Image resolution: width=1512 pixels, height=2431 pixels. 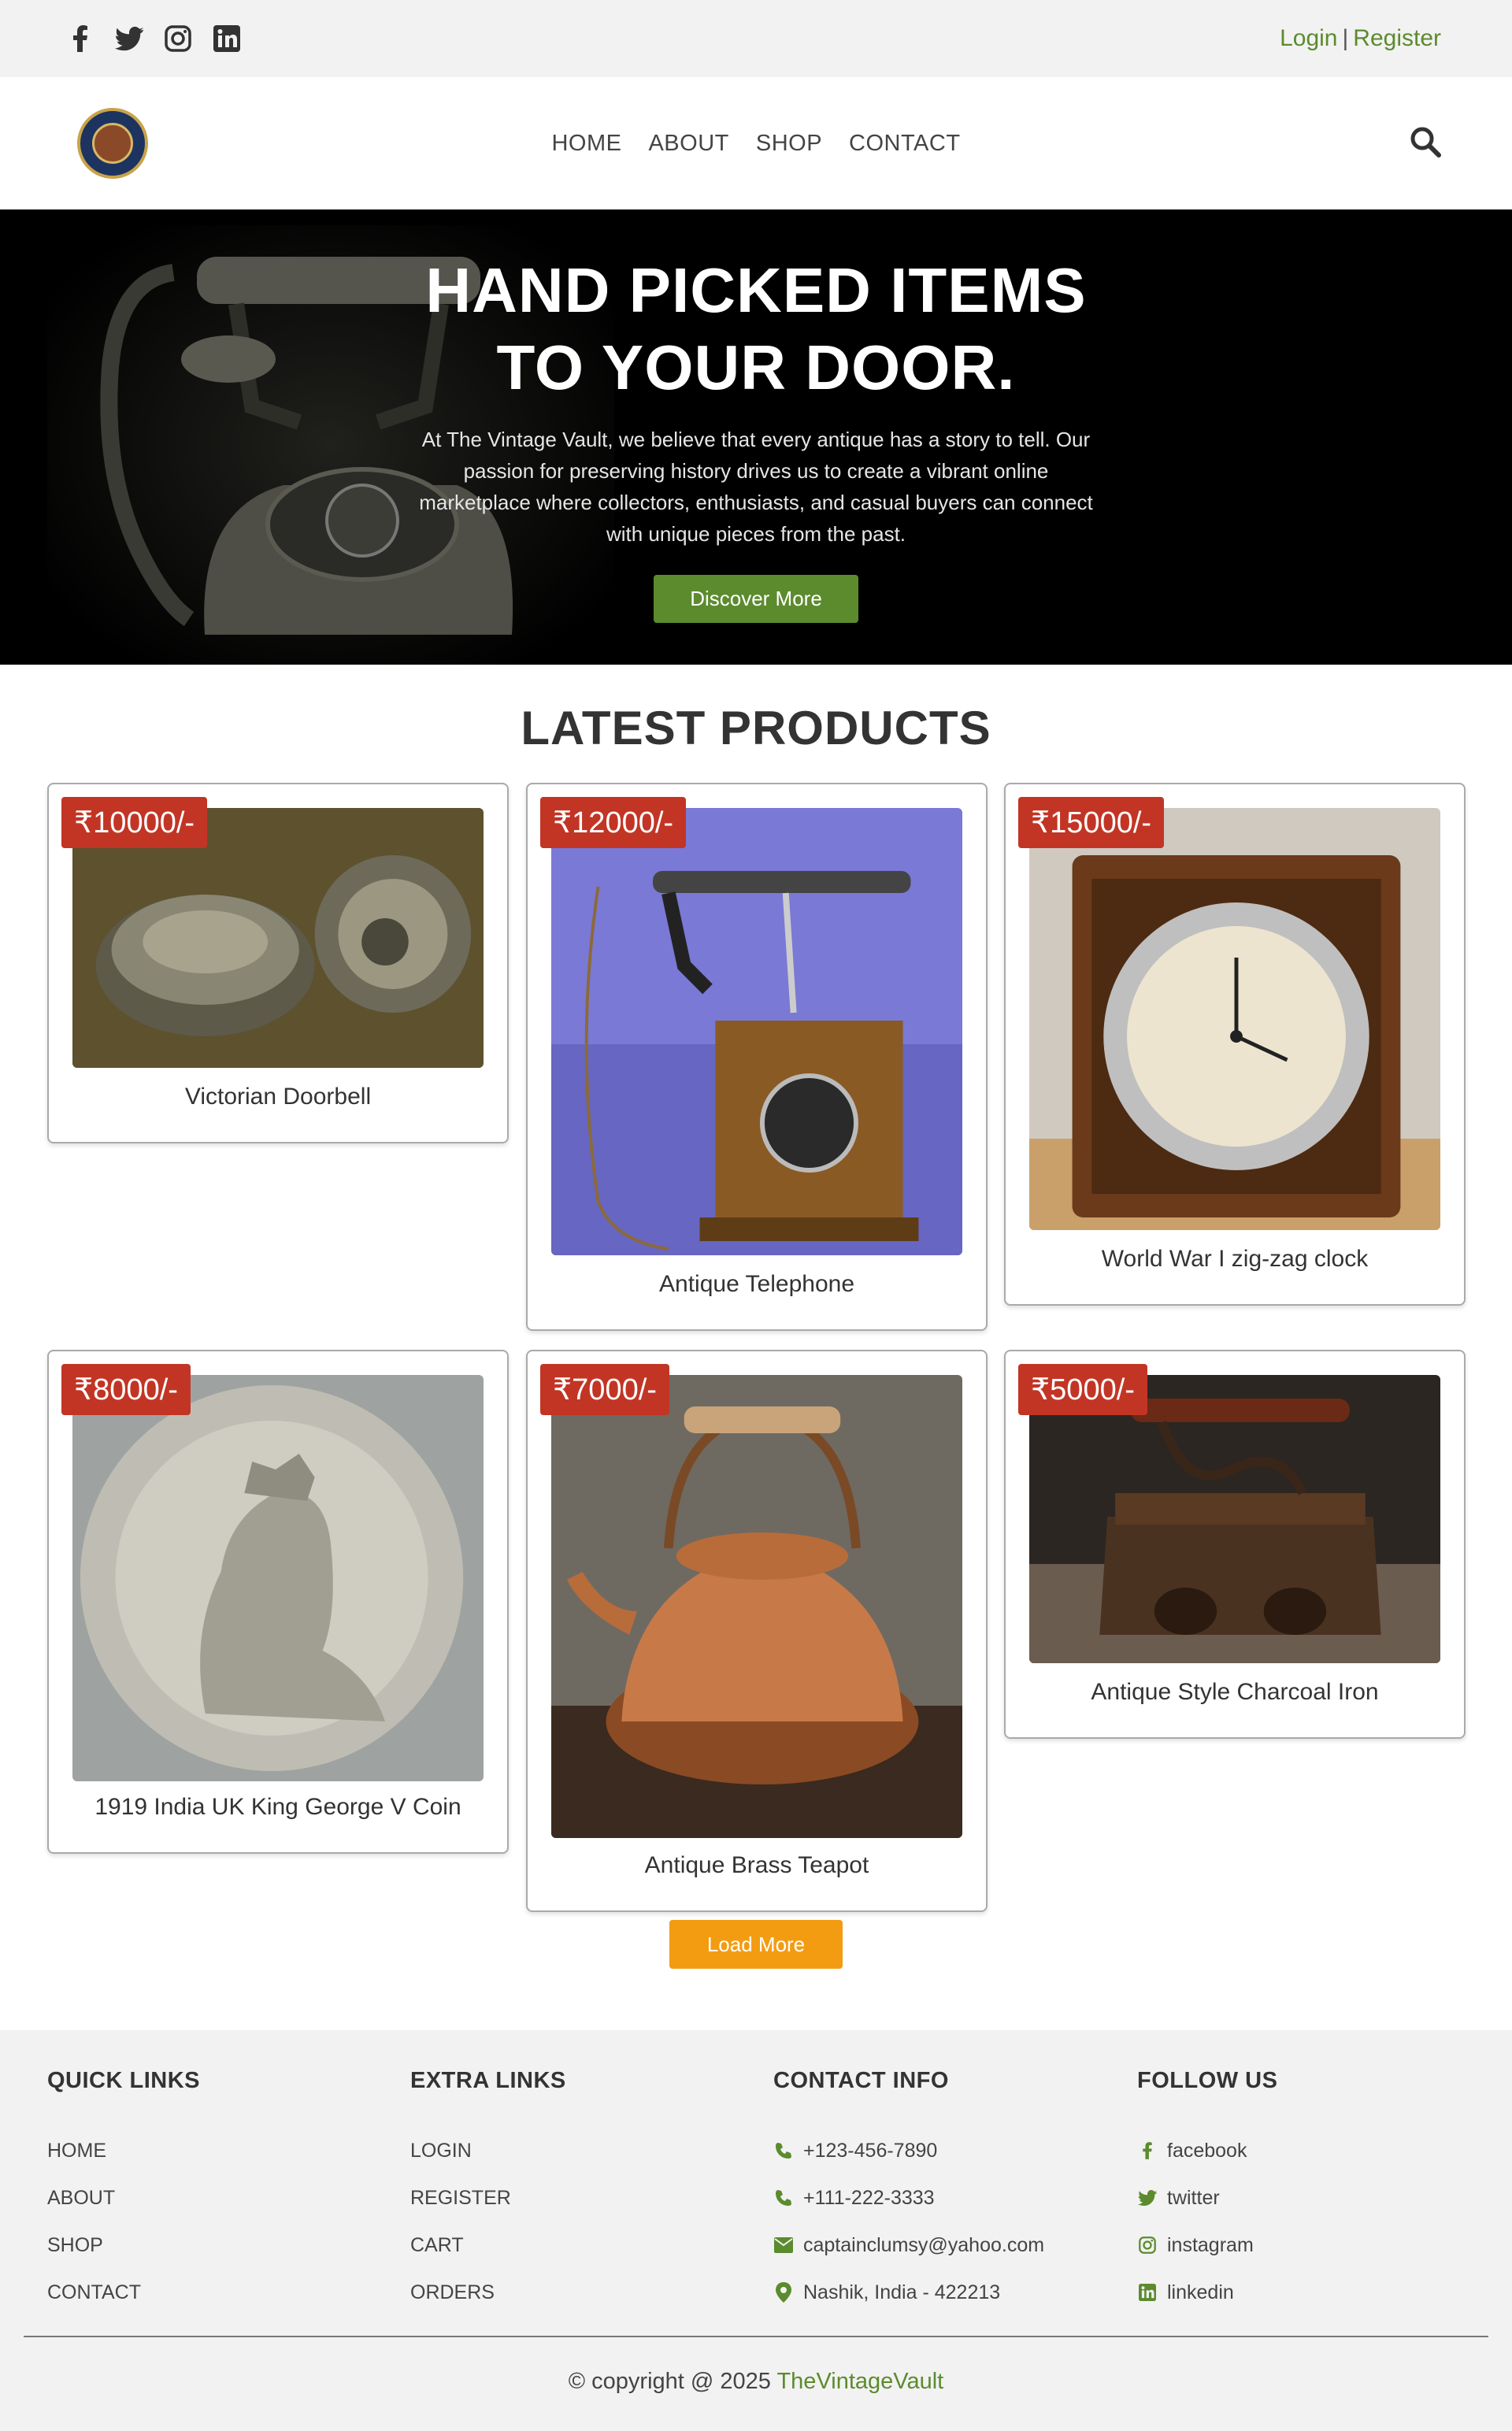 I want to click on hero-title-line1: HAND PICKED ITEMS, so click(x=756, y=290).